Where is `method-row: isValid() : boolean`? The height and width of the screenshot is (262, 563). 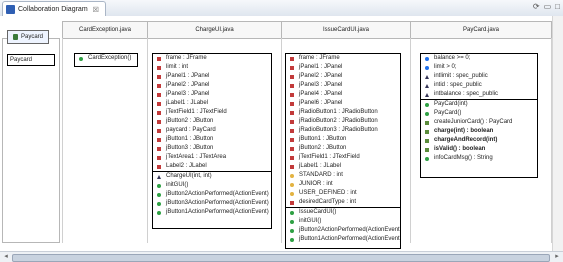
method-row: isValid() : boolean is located at coordinates (479, 149).